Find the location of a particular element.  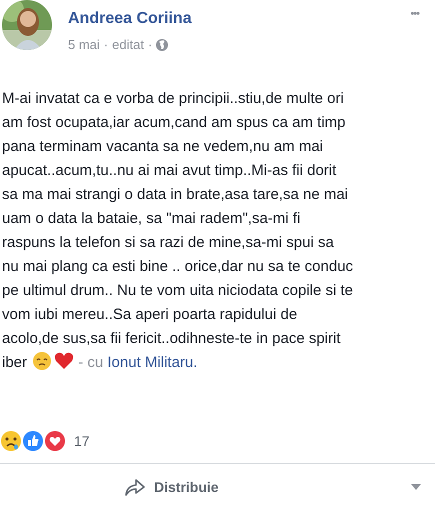

like-reaction-icon is located at coordinates (33, 441).